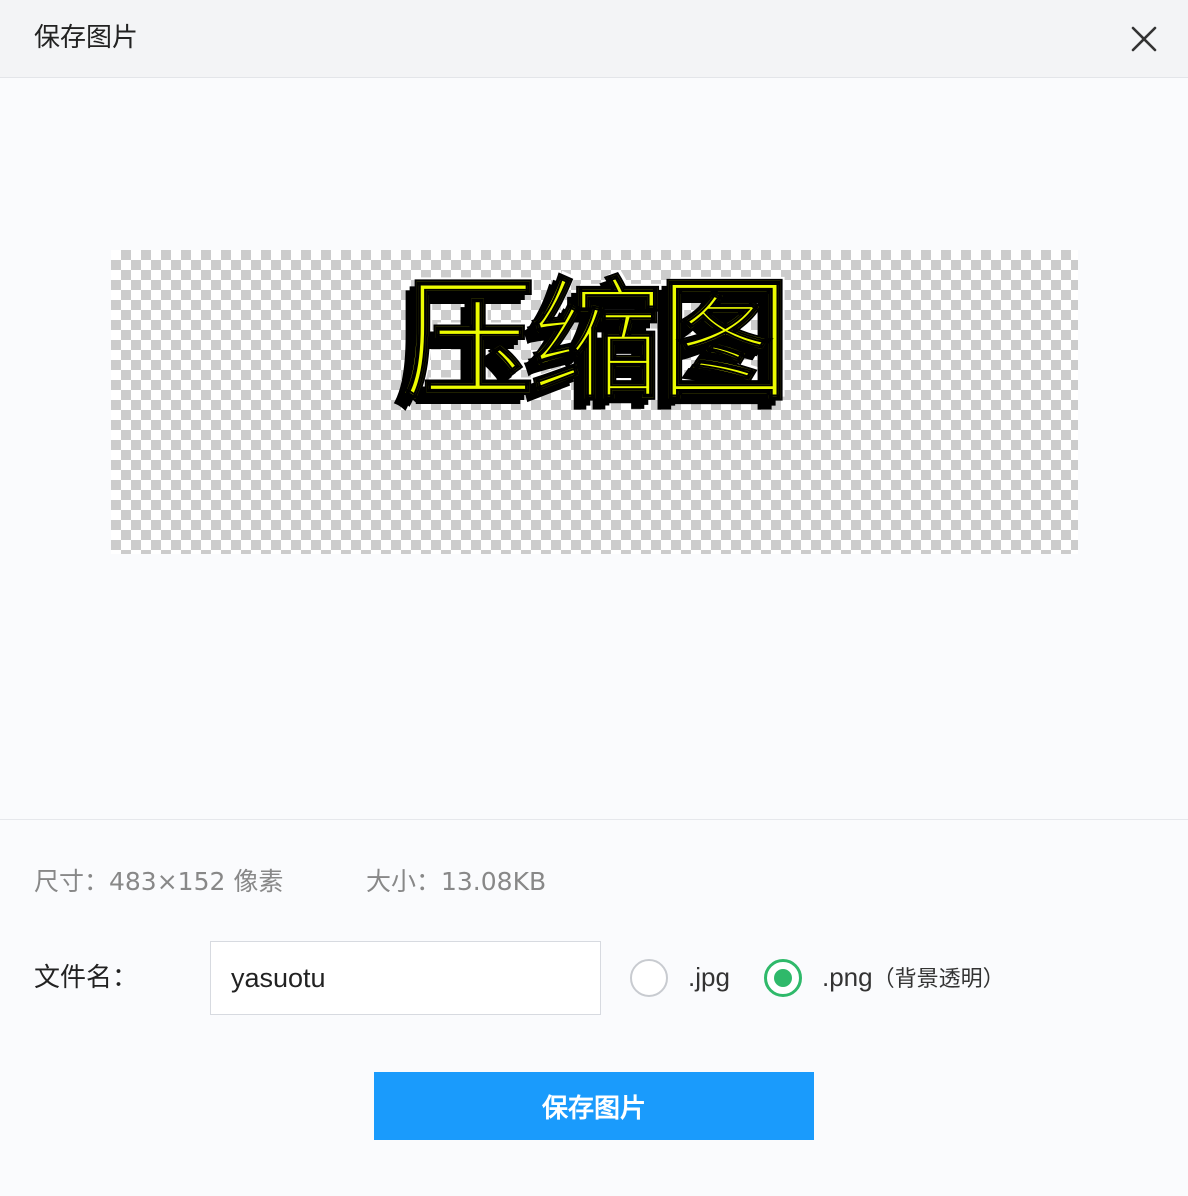 This screenshot has height=1196, width=1188. I want to click on format-label-jpg: .jpg, so click(709, 977).